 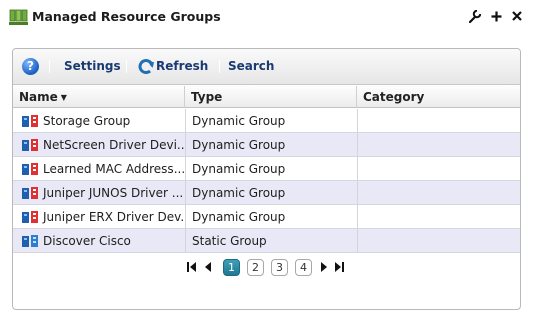 I want to click on grid-header: Name ▼ Type Category, so click(x=266, y=97).